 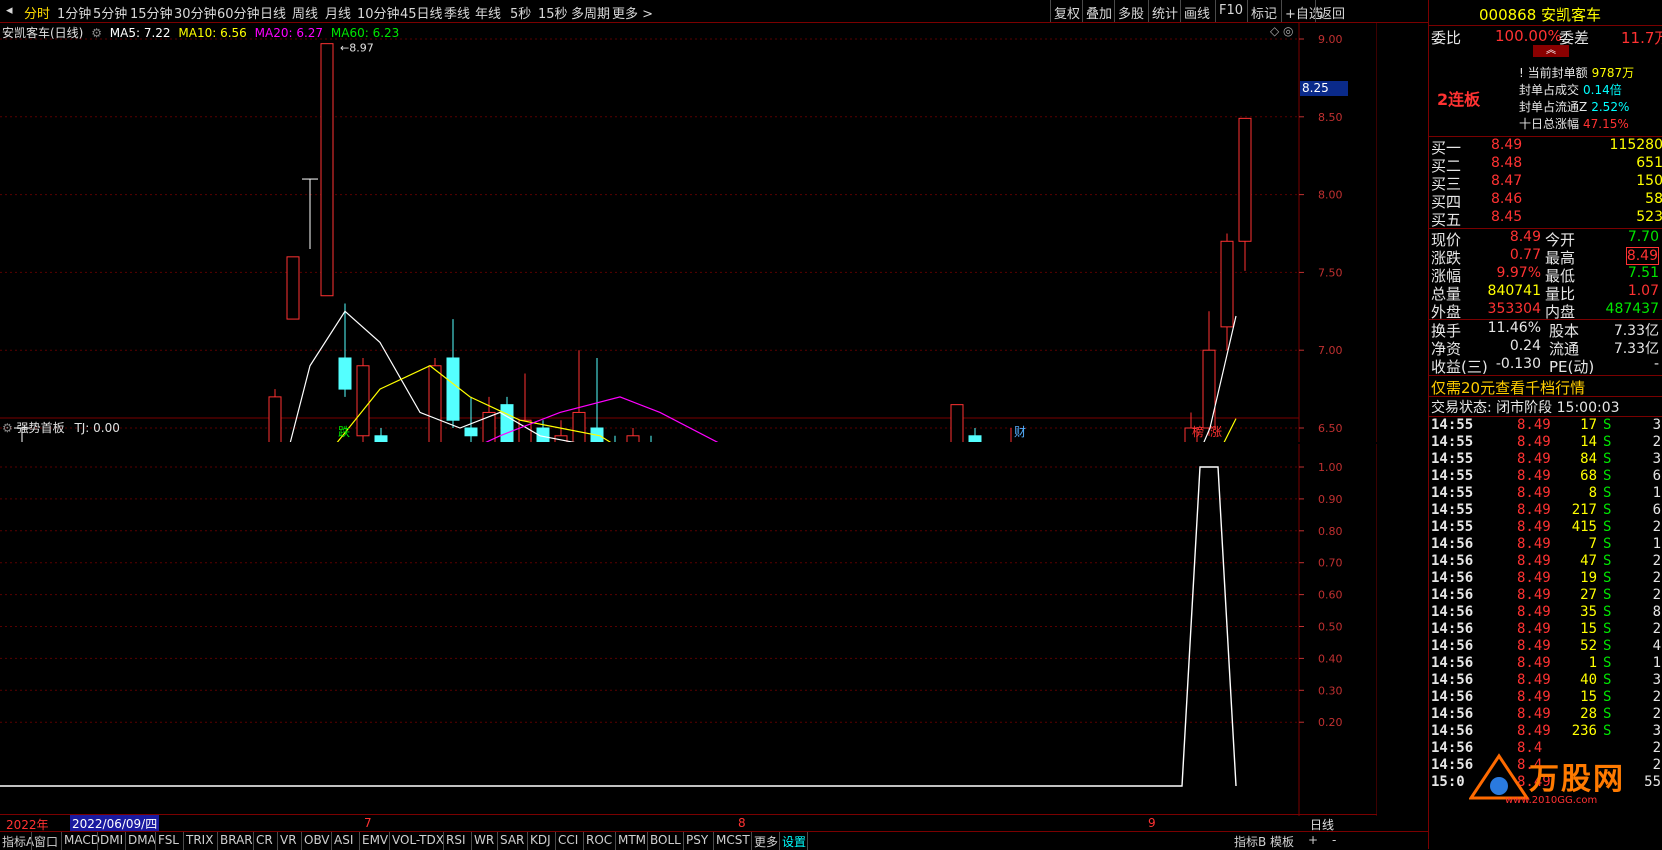 What do you see at coordinates (665, 840) in the screenshot?
I see `indicator-tab-21: BOLL` at bounding box center [665, 840].